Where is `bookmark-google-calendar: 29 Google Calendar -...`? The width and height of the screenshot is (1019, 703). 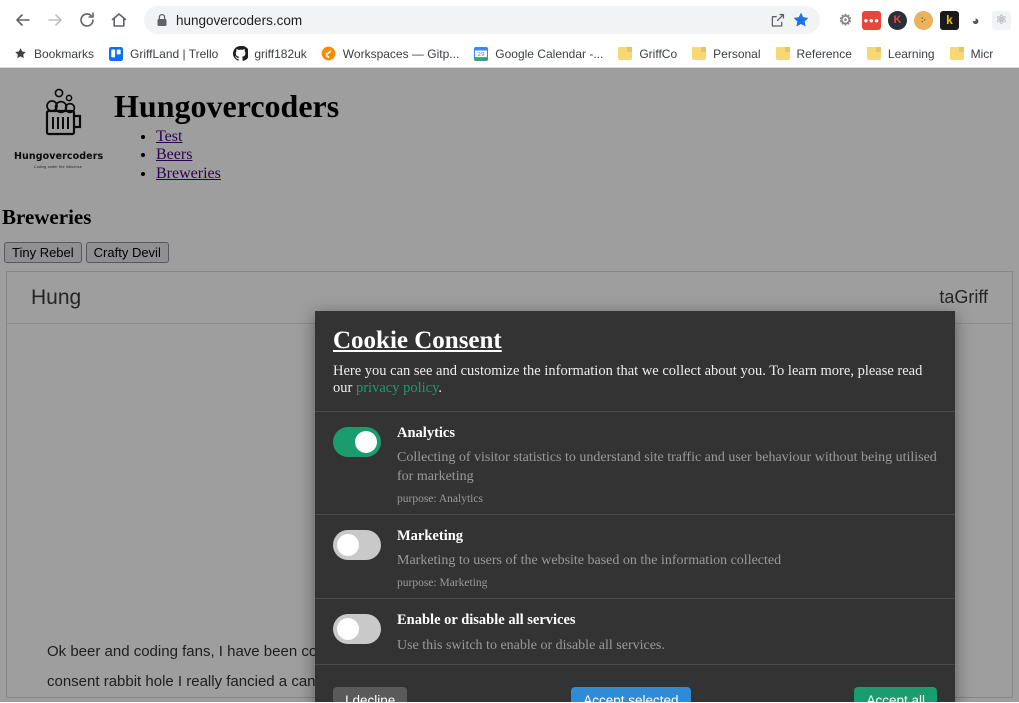
bookmark-google-calendar: 29 Google Calendar -... is located at coordinates (539, 54).